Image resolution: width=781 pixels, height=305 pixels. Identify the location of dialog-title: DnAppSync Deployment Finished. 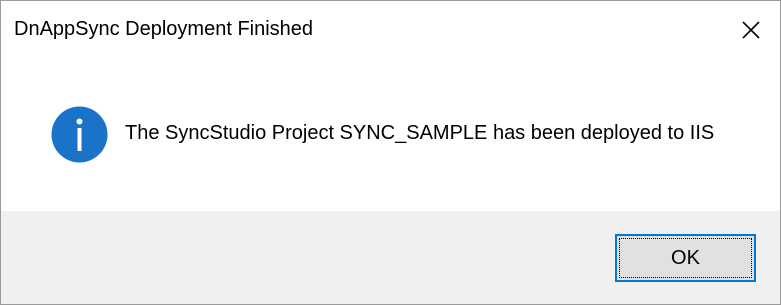
(164, 29).